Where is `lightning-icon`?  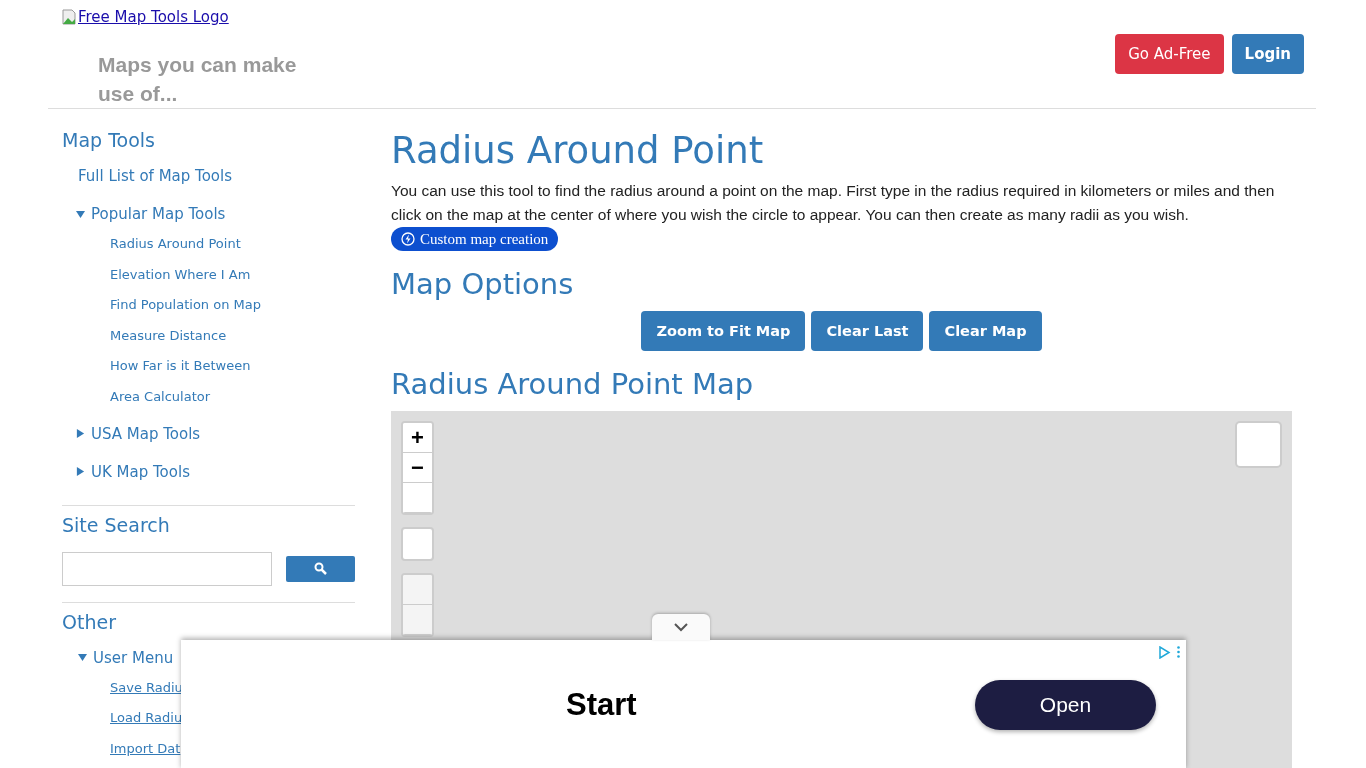 lightning-icon is located at coordinates (408, 239).